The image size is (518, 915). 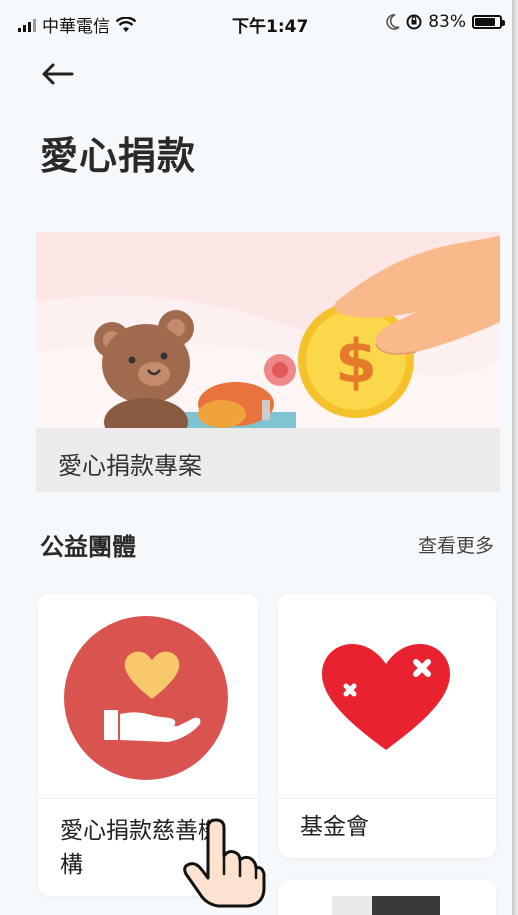 I want to click on status-bar: 中華電信 下午1:47 83%, so click(x=256, y=22).